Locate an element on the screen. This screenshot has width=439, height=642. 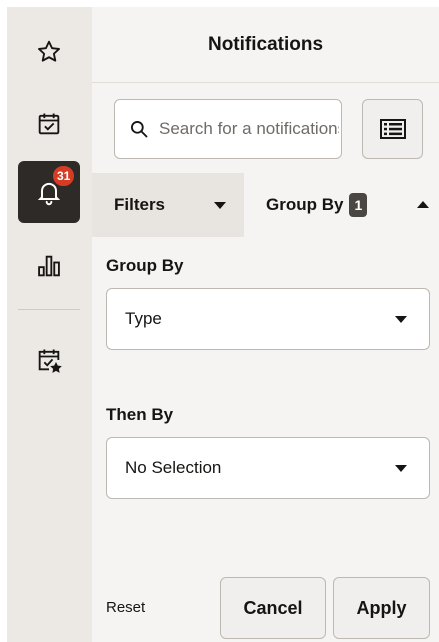
tab-group-by: Group By 1 is located at coordinates (341, 205).